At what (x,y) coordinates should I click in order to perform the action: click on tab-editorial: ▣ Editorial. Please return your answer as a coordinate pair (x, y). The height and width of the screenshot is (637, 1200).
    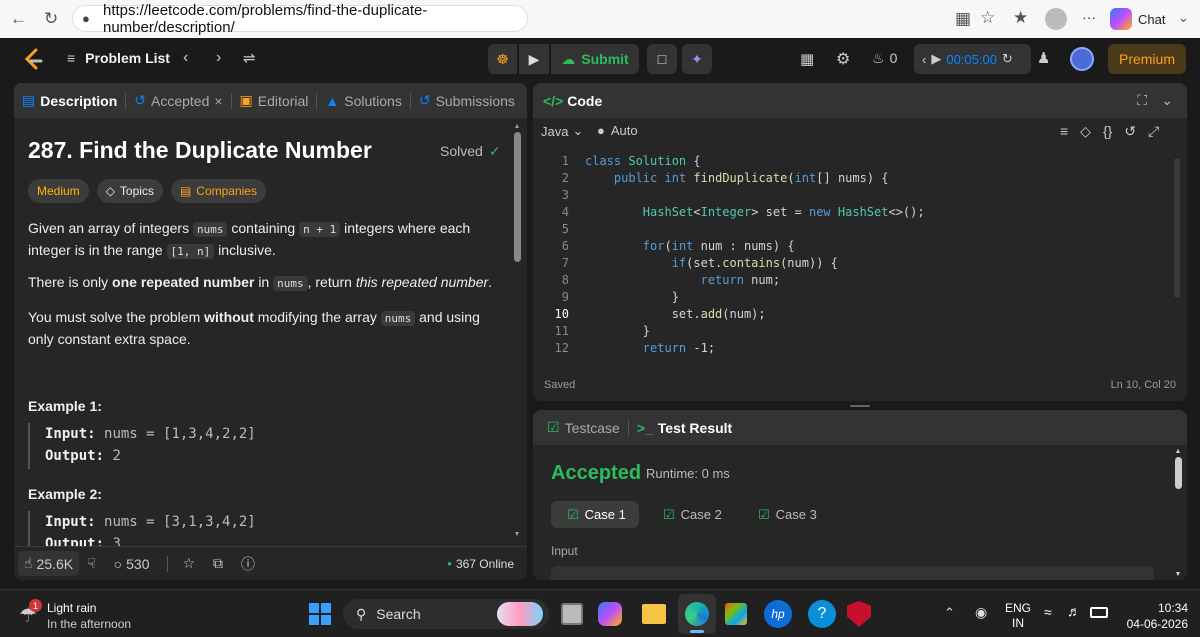
    Looking at the image, I should click on (274, 100).